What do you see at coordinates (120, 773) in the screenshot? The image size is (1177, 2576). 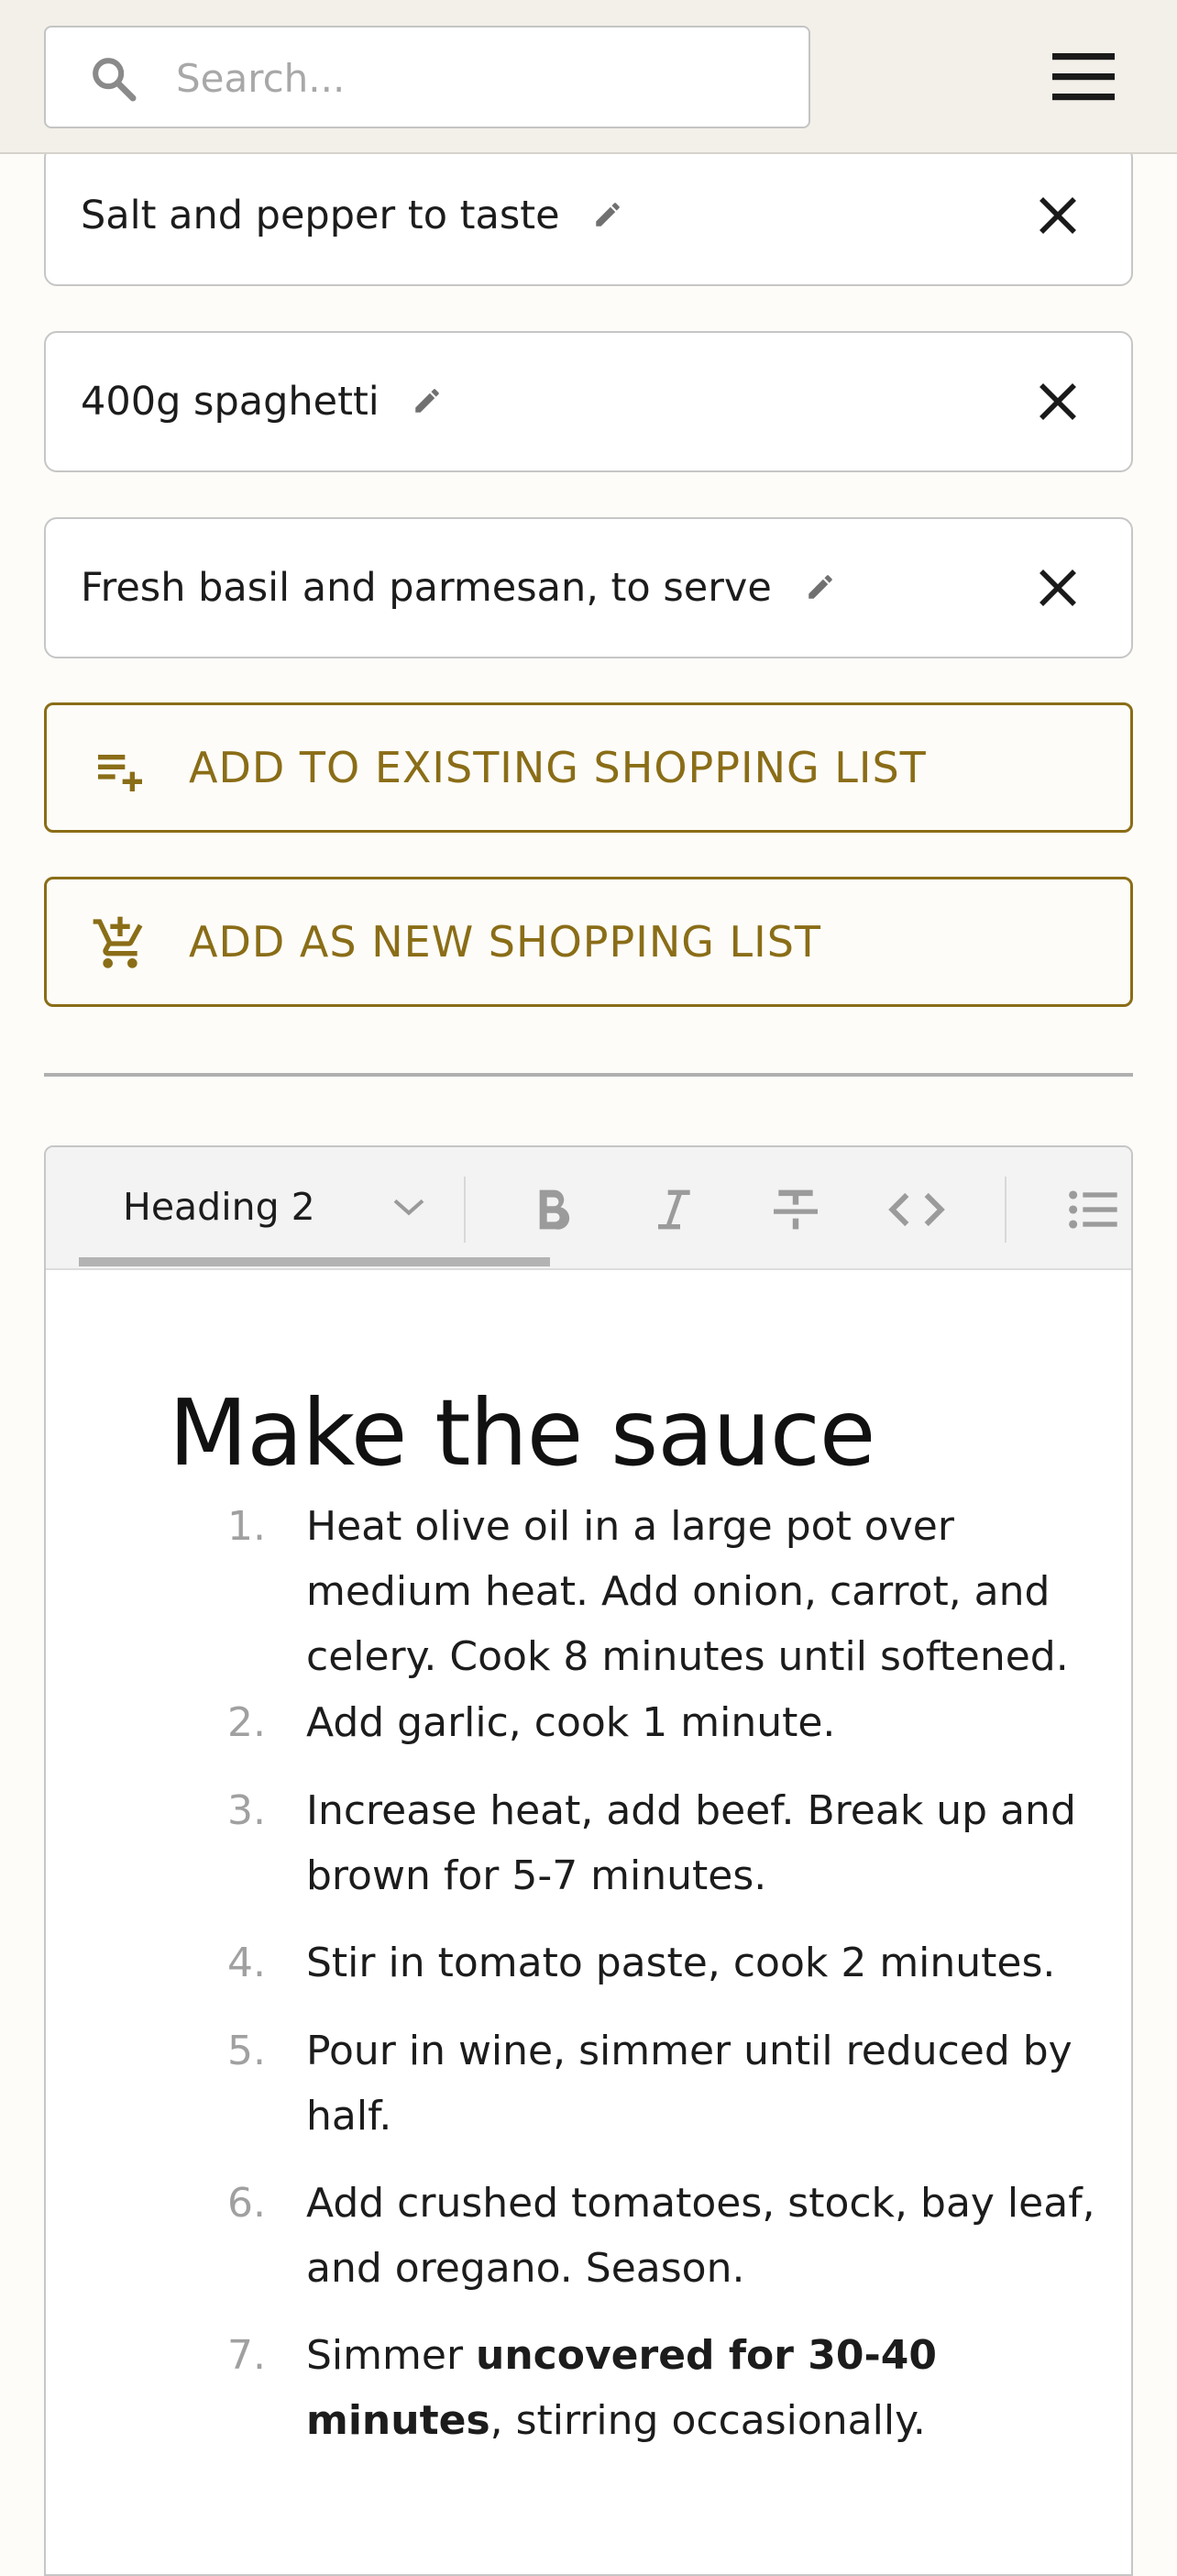 I see `playlist-add-icon` at bounding box center [120, 773].